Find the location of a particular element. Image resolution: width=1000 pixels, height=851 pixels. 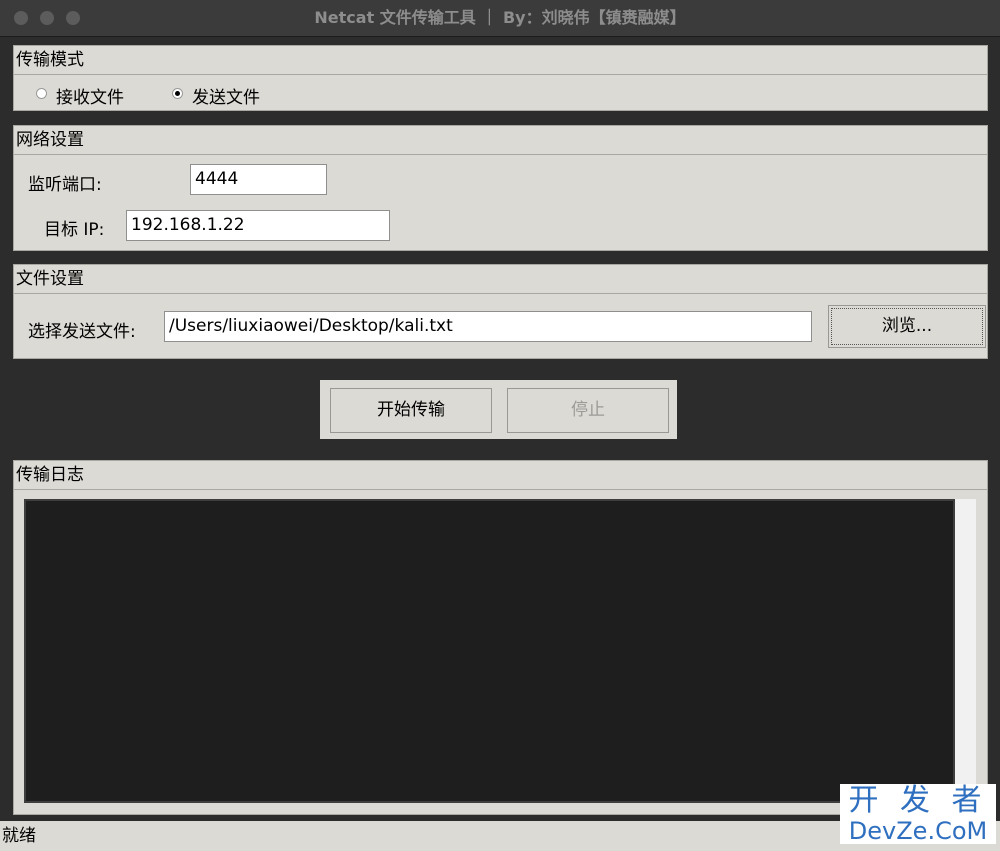

target-ip-input: 192.168.1.22 is located at coordinates (258, 225).